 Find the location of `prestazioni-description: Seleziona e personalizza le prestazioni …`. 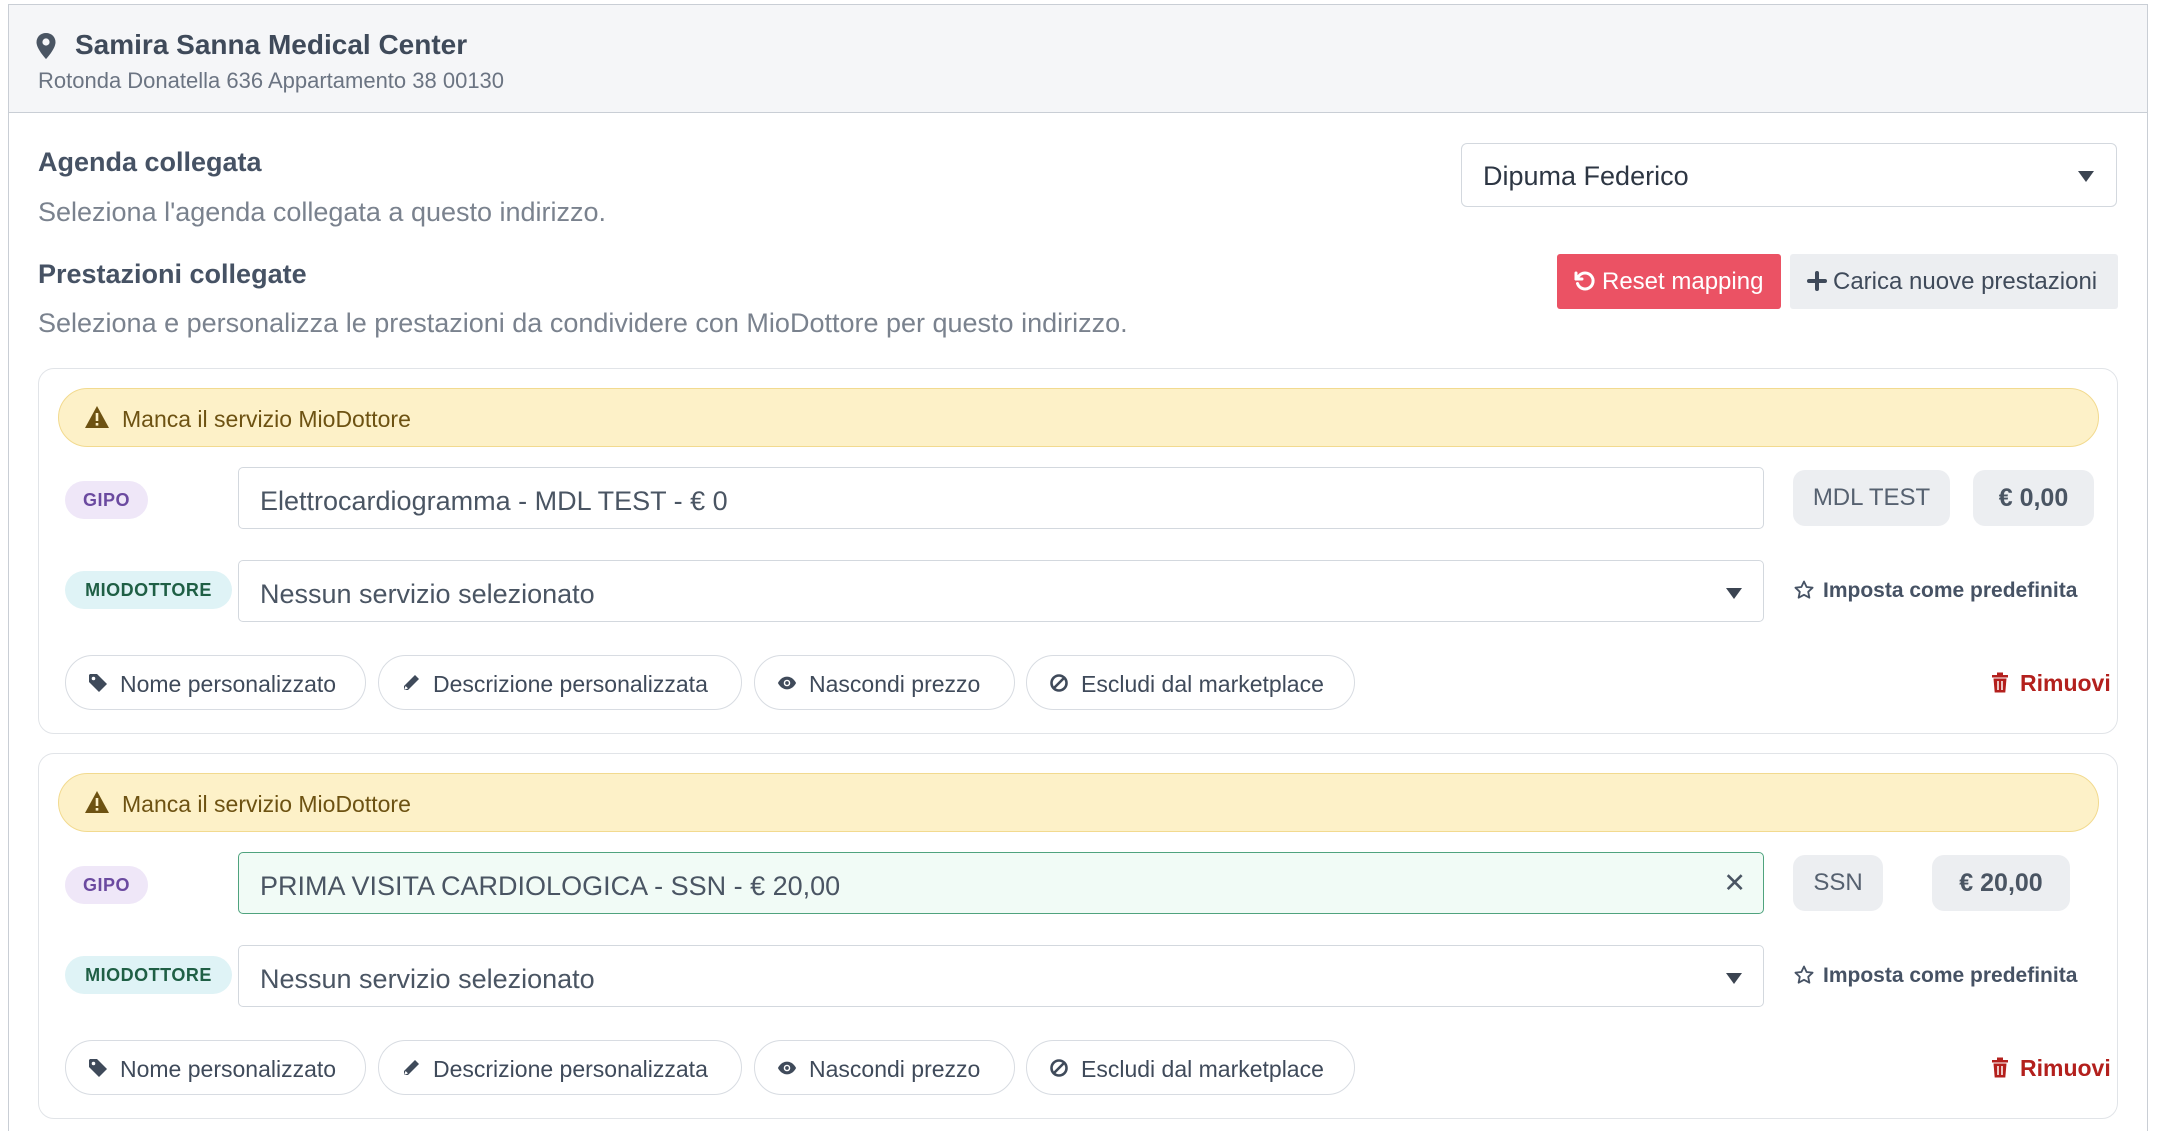

prestazioni-description: Seleziona e personalizza le prestazioni … is located at coordinates (583, 323).